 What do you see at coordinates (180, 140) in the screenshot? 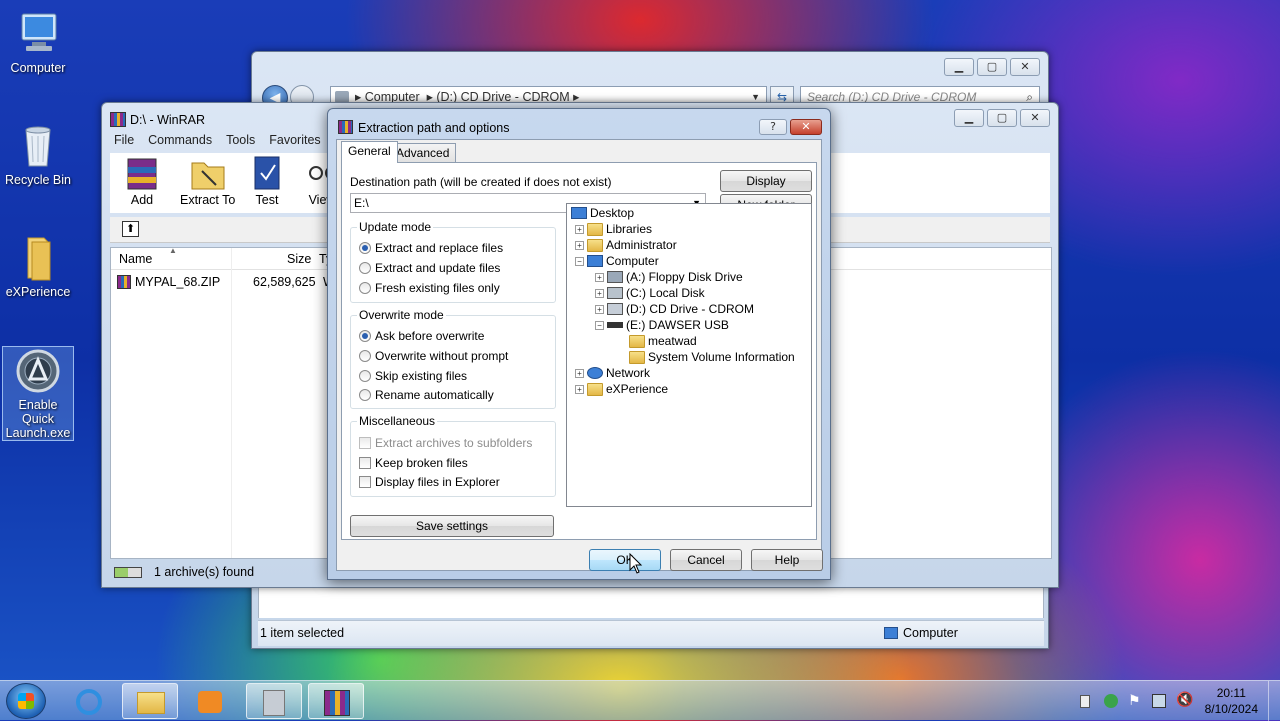
I see `menu-commands: Commands` at bounding box center [180, 140].